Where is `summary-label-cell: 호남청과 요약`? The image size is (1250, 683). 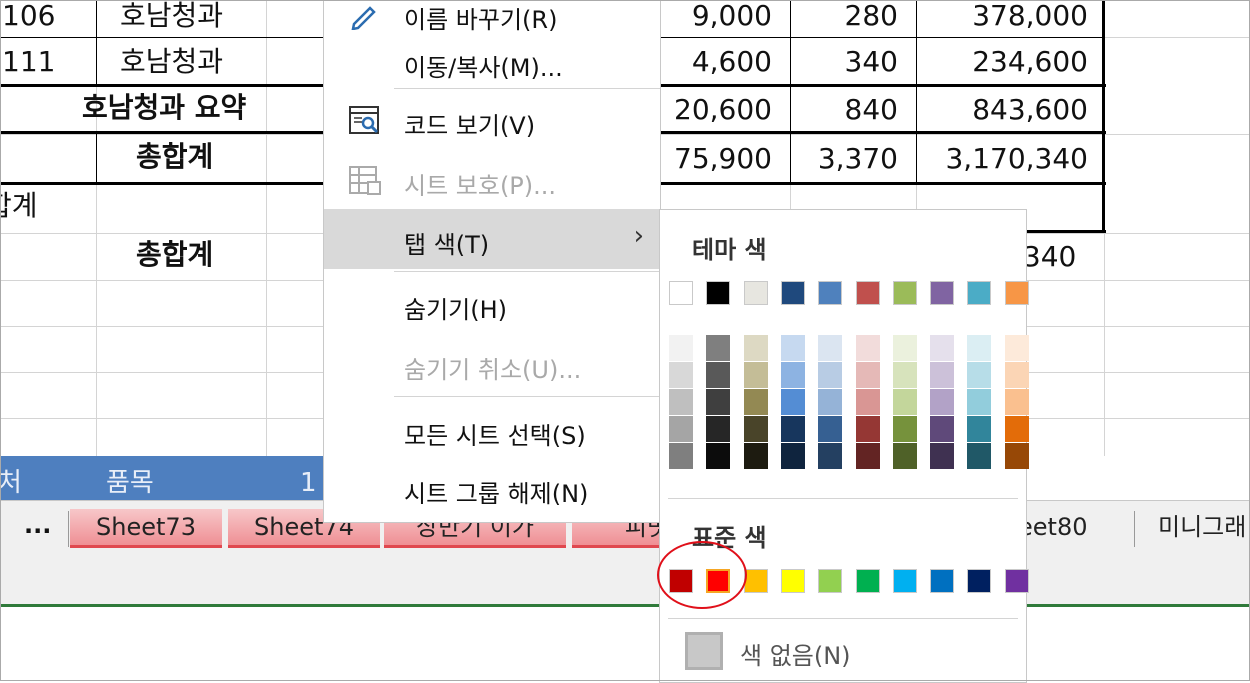 summary-label-cell: 호남청과 요약 is located at coordinates (164, 108).